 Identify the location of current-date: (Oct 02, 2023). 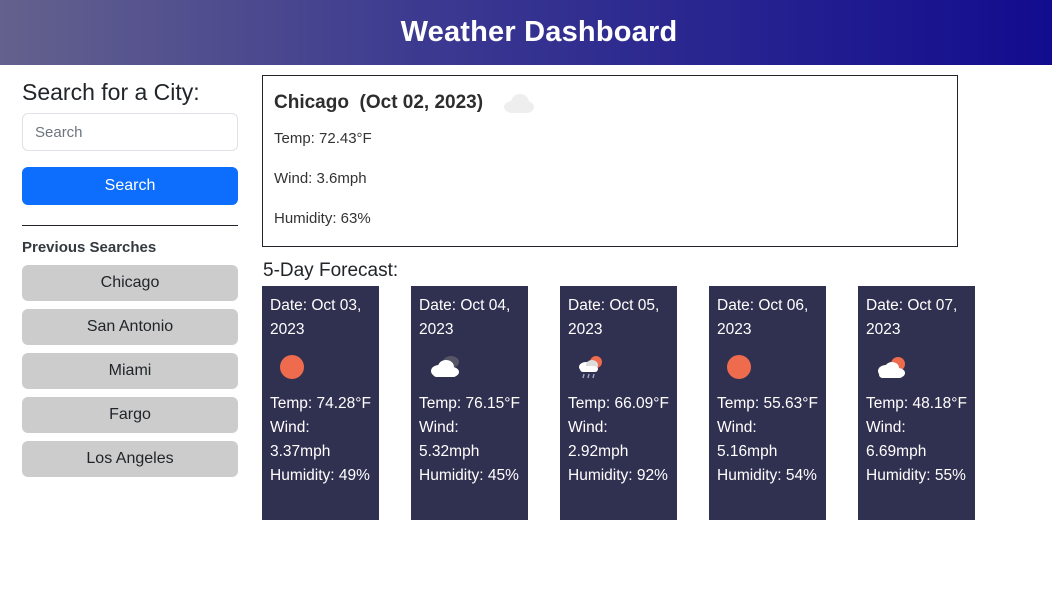
(421, 102).